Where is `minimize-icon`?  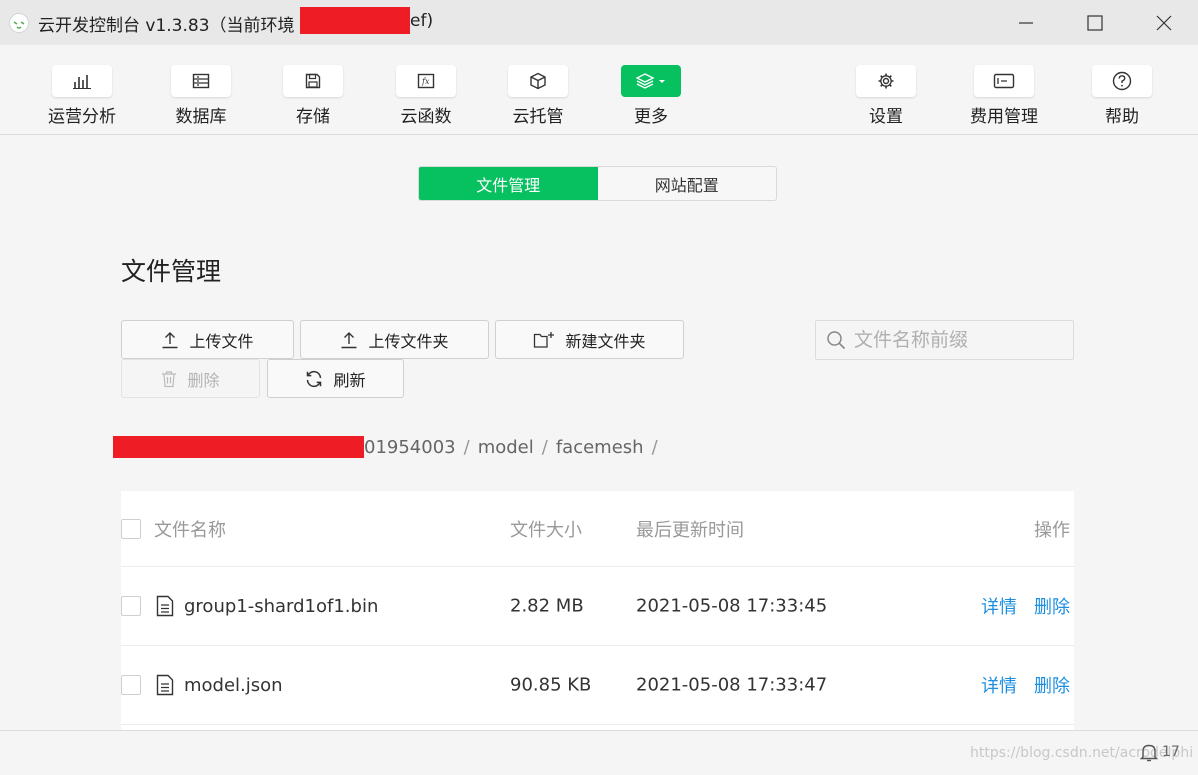 minimize-icon is located at coordinates (1026, 23).